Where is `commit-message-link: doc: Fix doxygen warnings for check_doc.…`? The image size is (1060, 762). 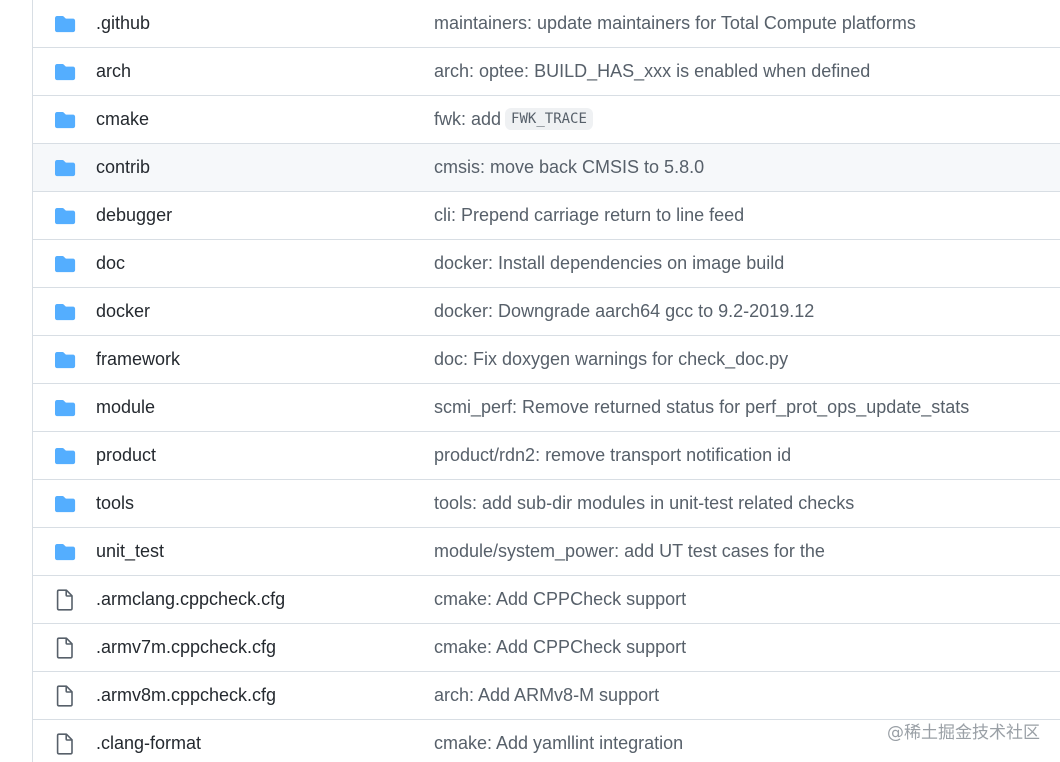 commit-message-link: doc: Fix doxygen warnings for check_doc.… is located at coordinates (611, 359).